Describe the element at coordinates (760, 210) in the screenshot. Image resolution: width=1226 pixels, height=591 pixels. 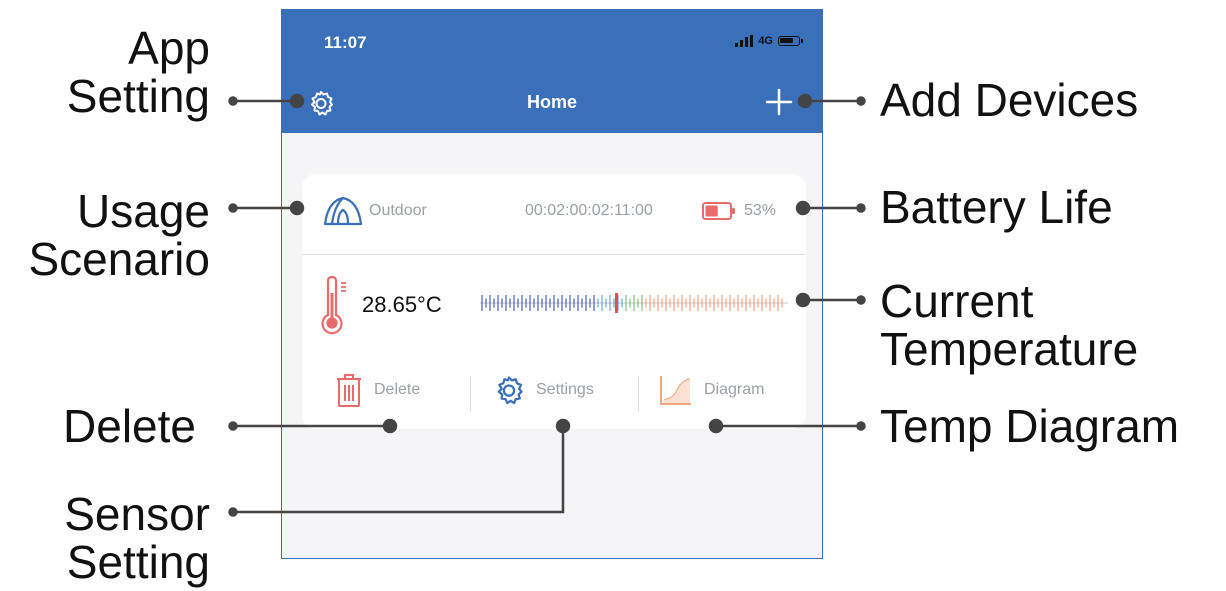
I see `battery-percent: 53%` at that location.